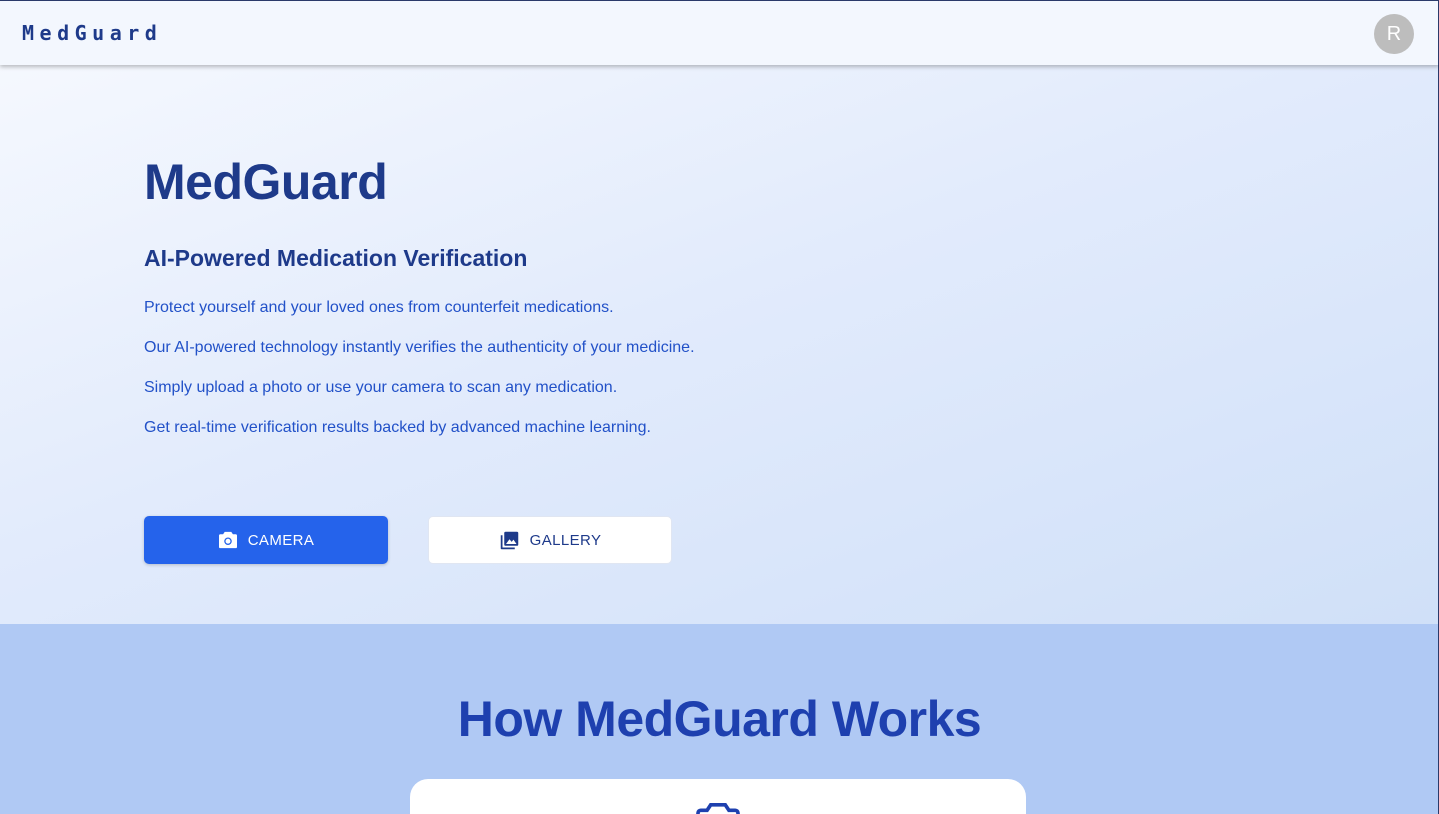 This screenshot has height=814, width=1439. Describe the element at coordinates (565, 540) in the screenshot. I see `gallery-button-label: GALLERY` at that location.